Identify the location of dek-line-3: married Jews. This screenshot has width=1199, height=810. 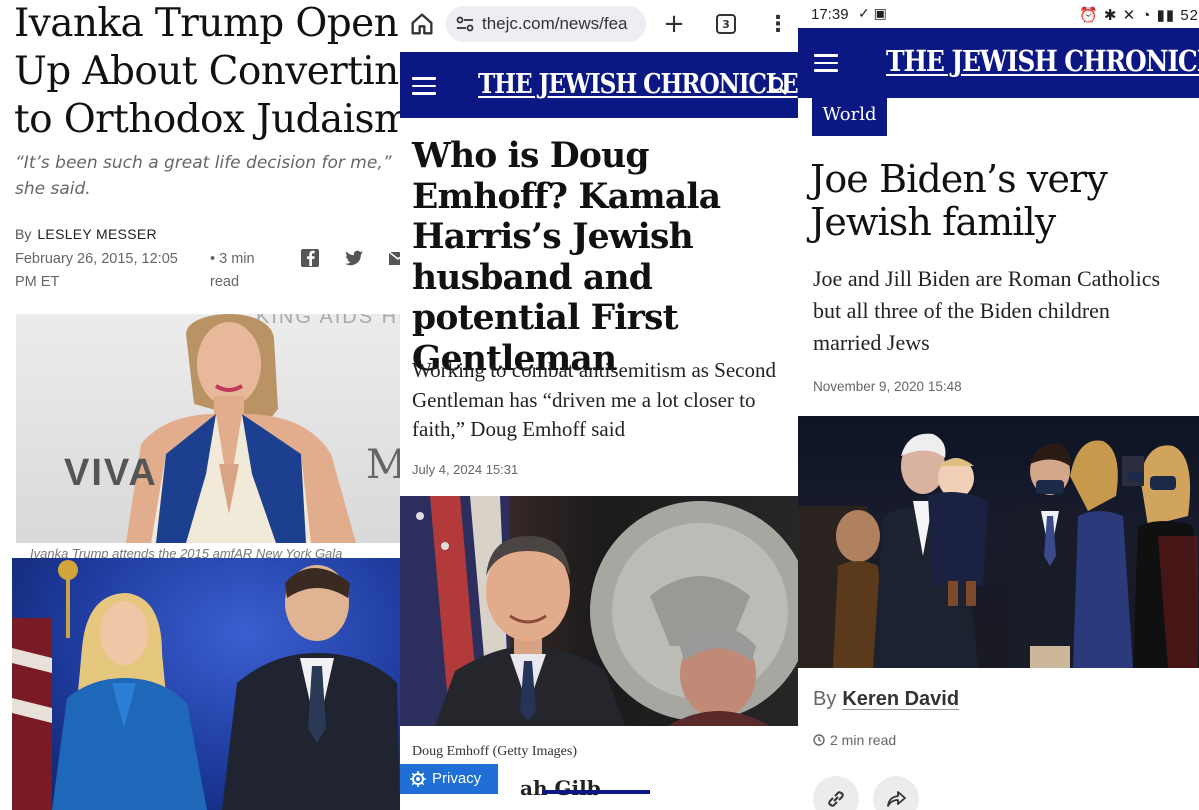
(871, 342).